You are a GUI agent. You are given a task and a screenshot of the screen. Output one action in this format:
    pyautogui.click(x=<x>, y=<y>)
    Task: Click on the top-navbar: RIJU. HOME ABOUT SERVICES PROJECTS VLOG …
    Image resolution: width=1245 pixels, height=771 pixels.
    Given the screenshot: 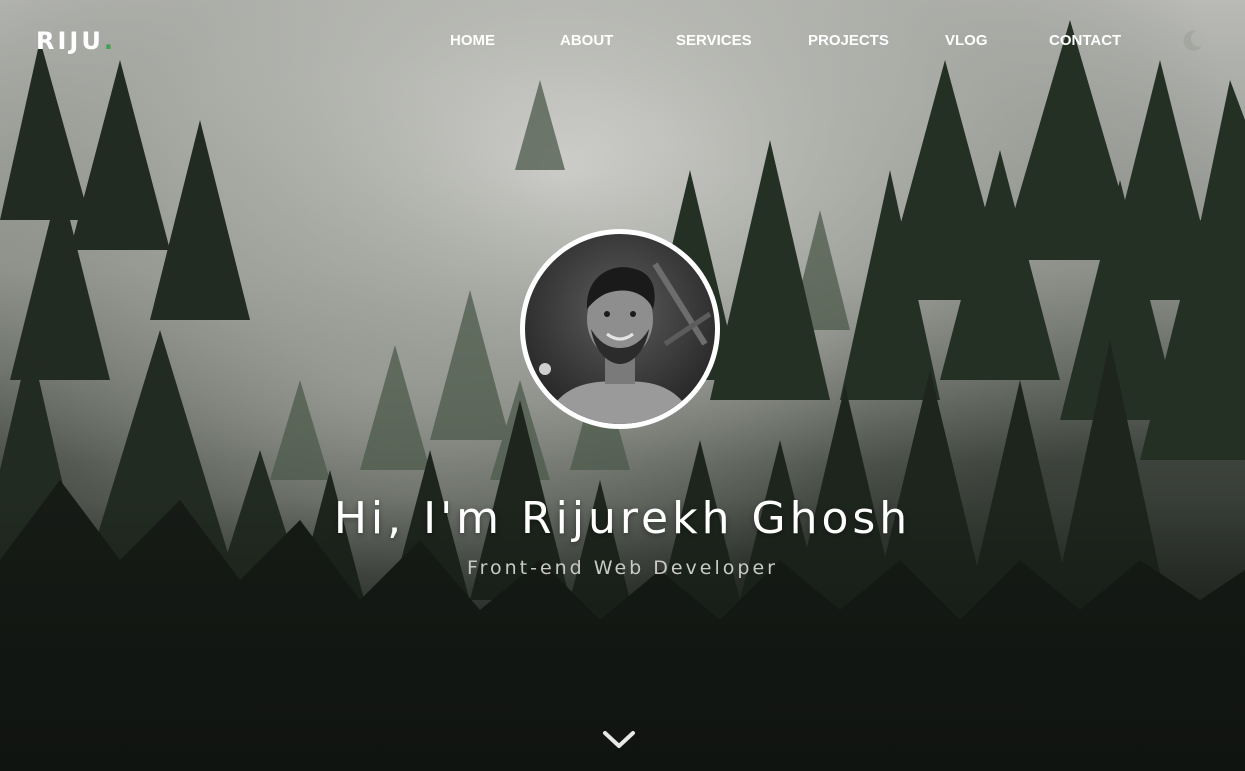 What is the action you would take?
    pyautogui.click(x=622, y=41)
    